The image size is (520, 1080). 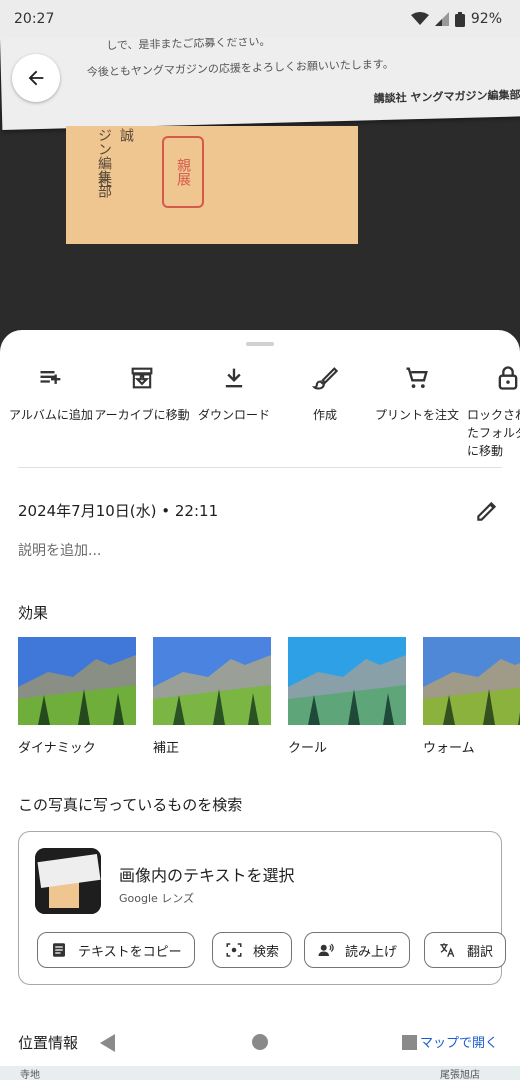 I want to click on cart-icon, so click(x=417, y=378).